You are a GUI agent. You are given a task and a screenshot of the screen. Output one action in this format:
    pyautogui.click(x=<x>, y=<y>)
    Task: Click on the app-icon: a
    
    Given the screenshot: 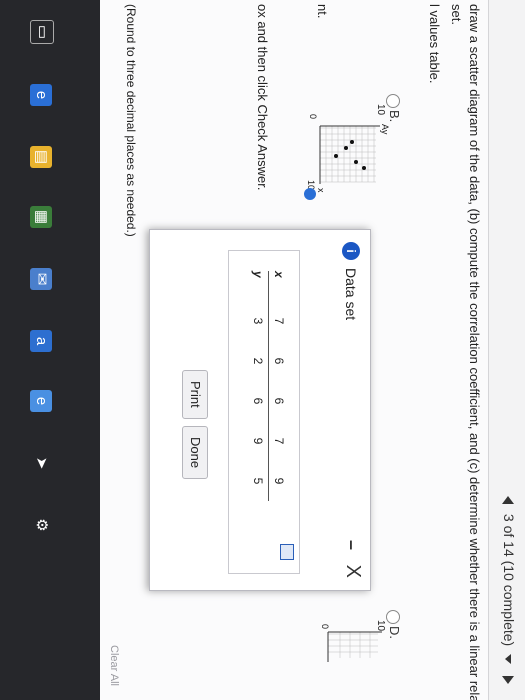 What is the action you would take?
    pyautogui.click(x=41, y=341)
    